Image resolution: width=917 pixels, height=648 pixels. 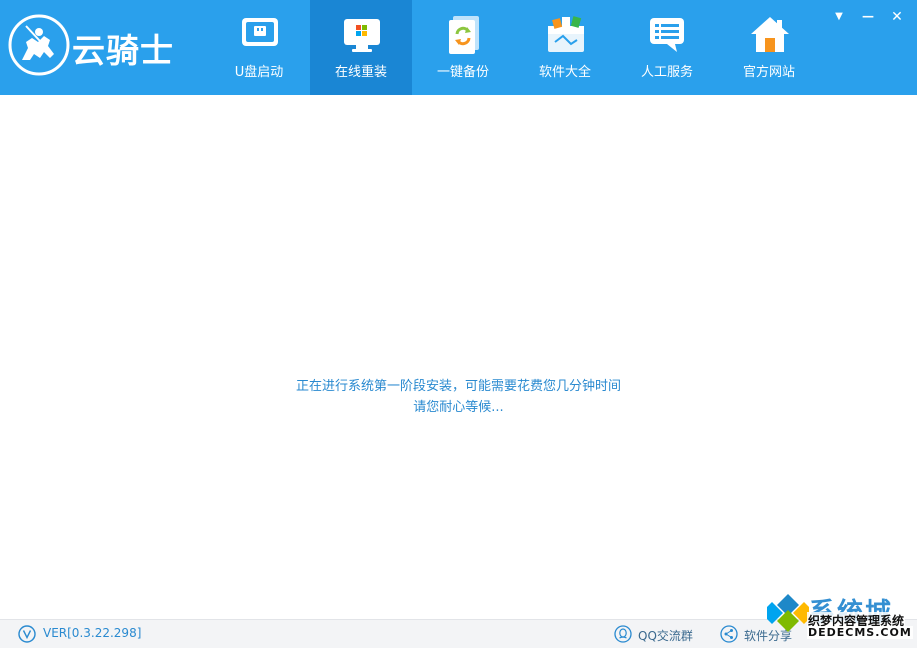 I want to click on home-icon, so click(x=770, y=34).